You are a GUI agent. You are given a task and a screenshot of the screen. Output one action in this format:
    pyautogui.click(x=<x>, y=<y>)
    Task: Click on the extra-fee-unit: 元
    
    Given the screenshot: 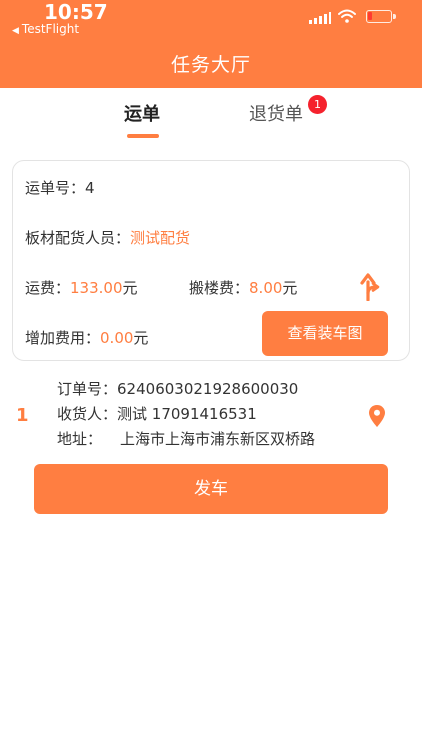 What is the action you would take?
    pyautogui.click(x=141, y=338)
    